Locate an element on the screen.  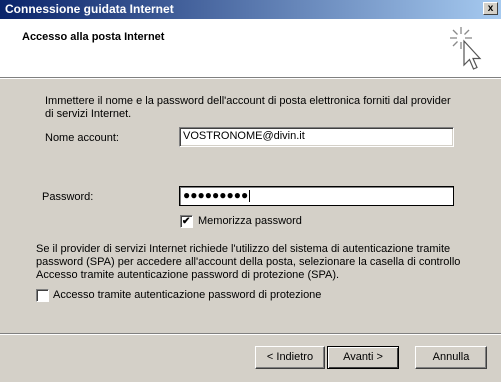
account-name-input: VOSTRONOME@divin.it is located at coordinates (316, 137).